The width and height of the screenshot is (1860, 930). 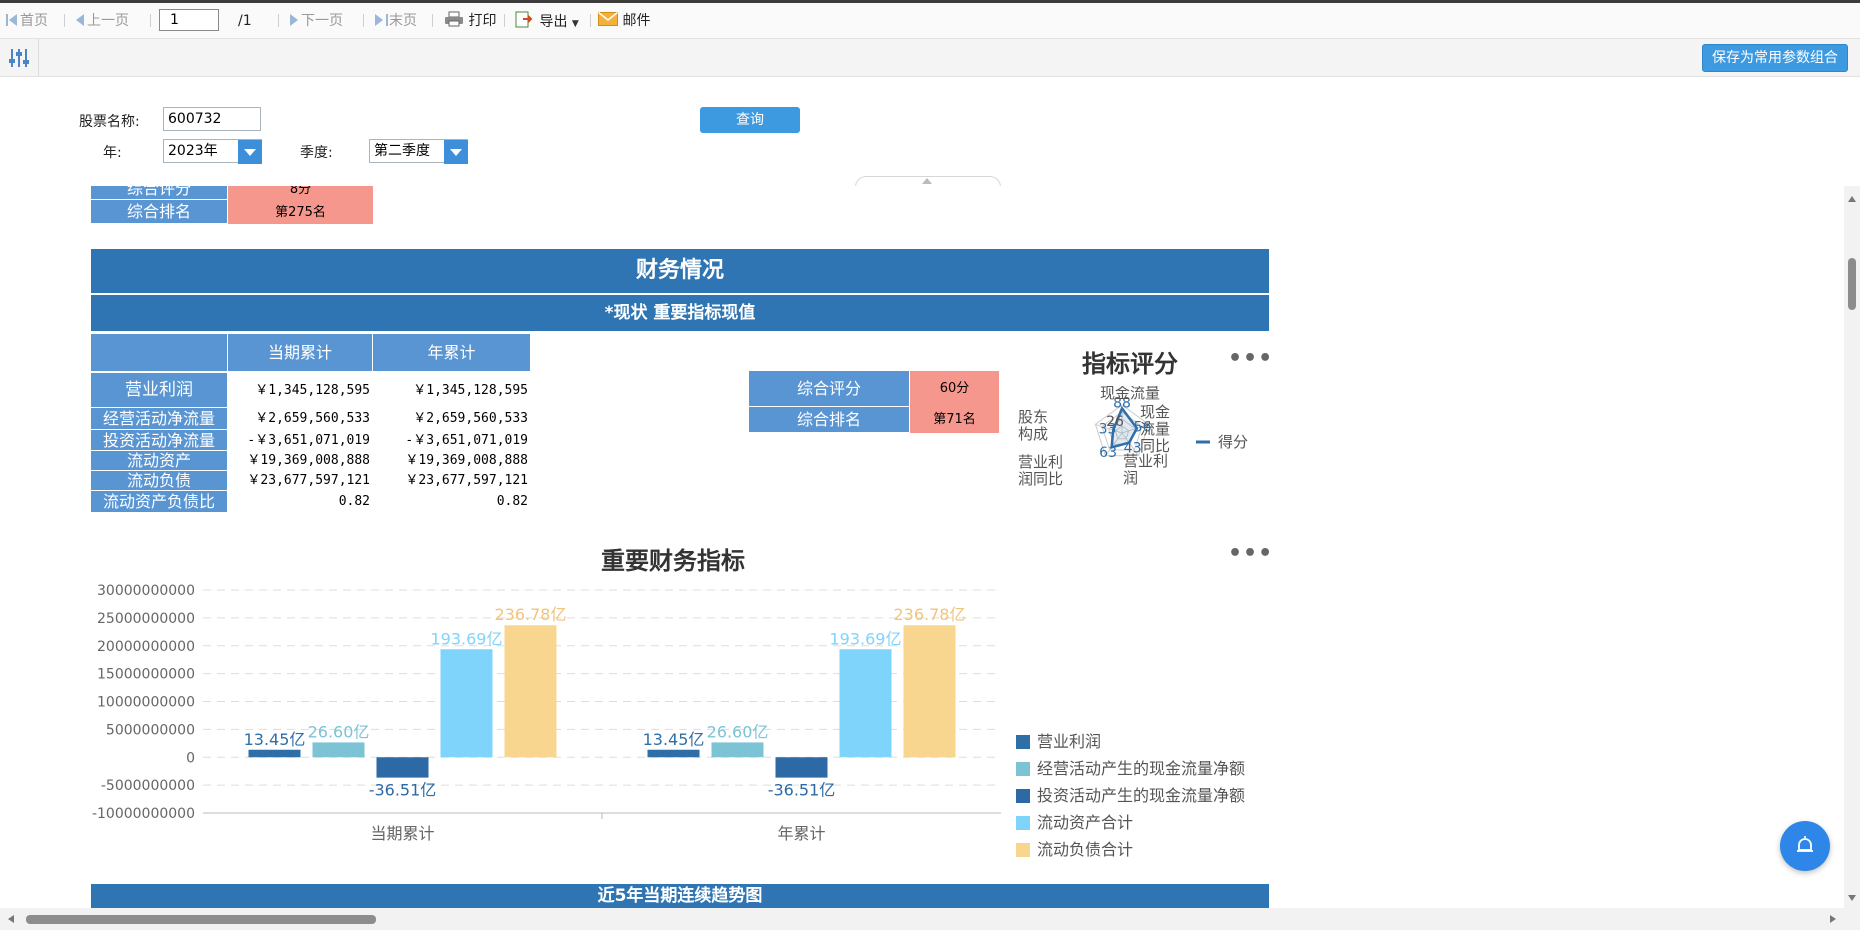 I want to click on first-page-button: 首页, so click(x=27, y=21).